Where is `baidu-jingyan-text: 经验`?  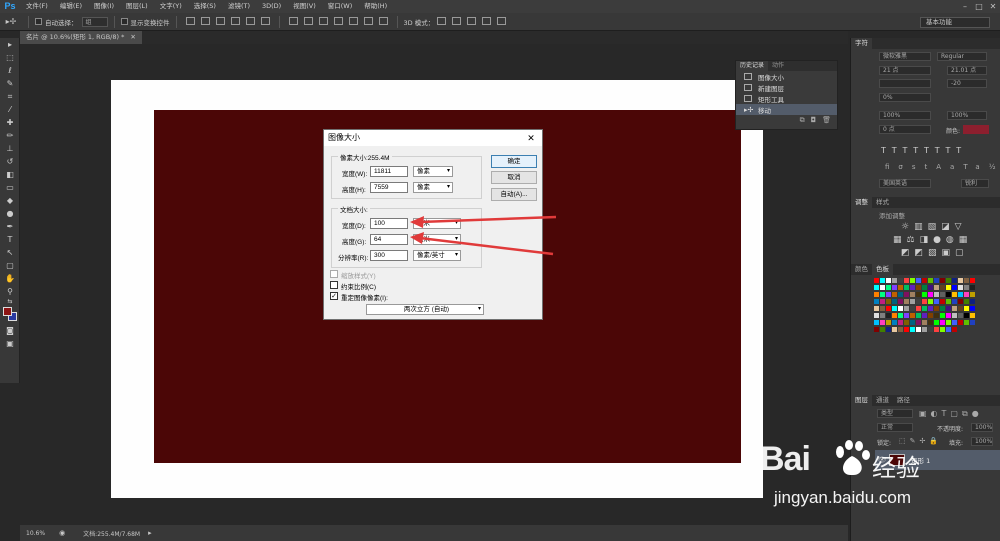
baidu-jingyan-text: 经验 is located at coordinates (896, 468).